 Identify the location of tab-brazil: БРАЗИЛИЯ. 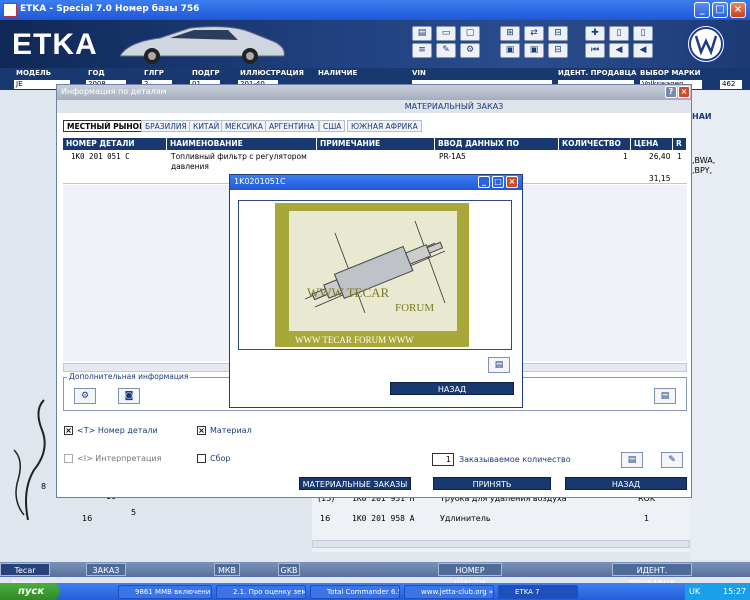
(166, 126).